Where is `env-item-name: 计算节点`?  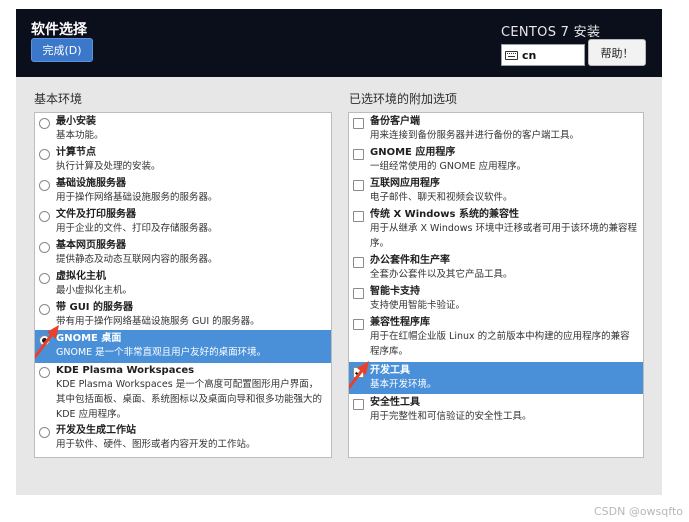 env-item-name: 计算节点 is located at coordinates (76, 152).